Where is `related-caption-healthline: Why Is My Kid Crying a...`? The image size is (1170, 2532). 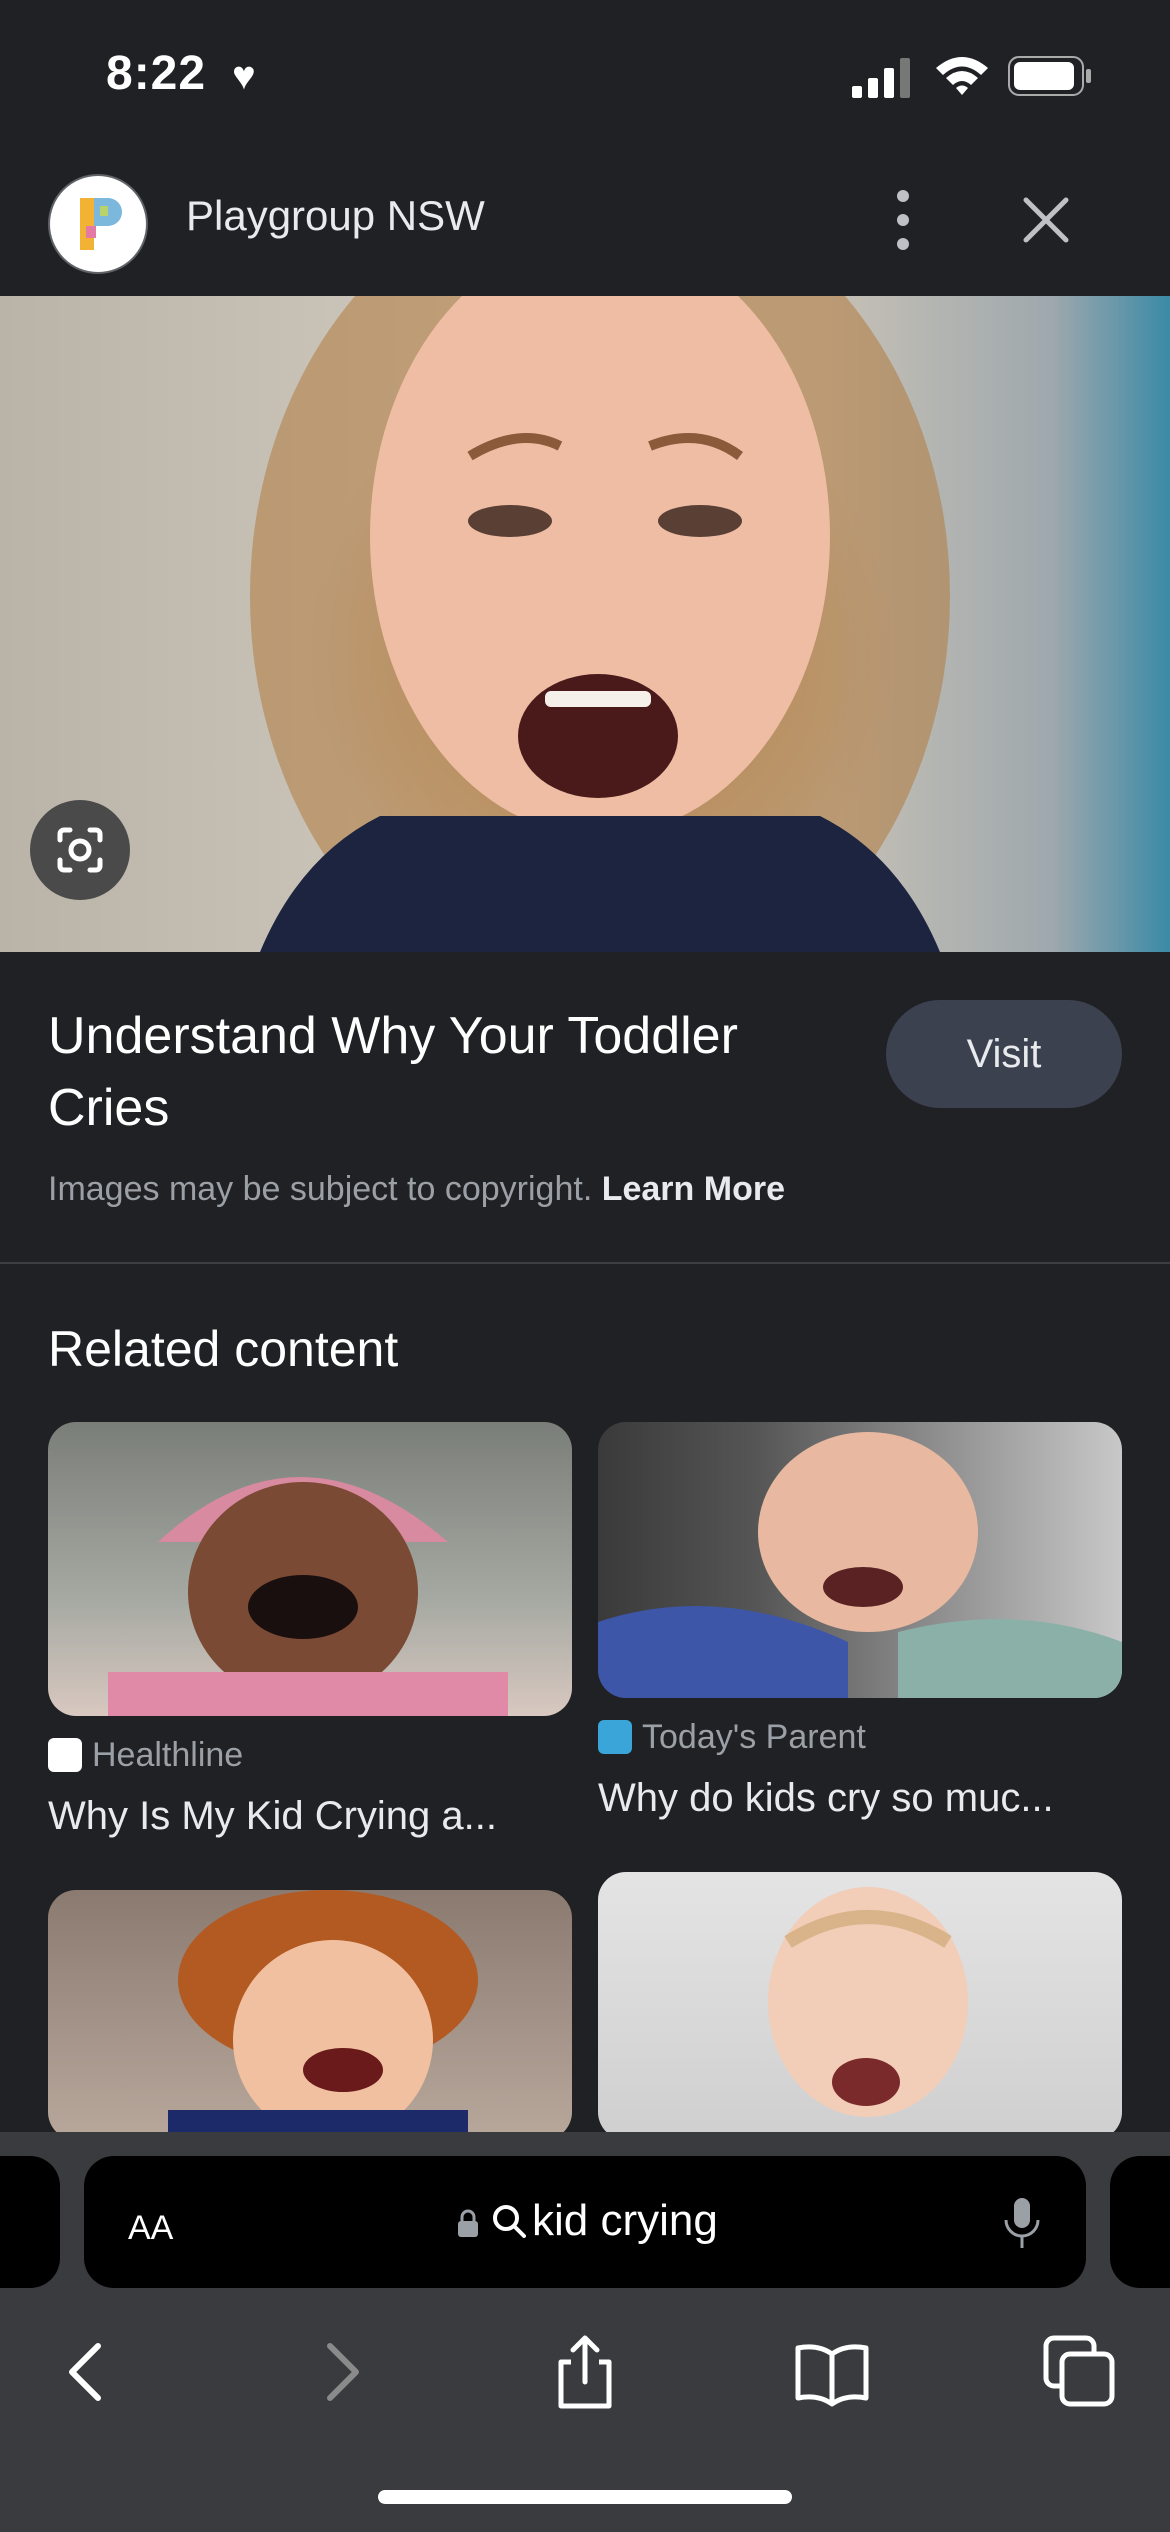
related-caption-healthline: Why Is My Kid Crying a... is located at coordinates (272, 1816).